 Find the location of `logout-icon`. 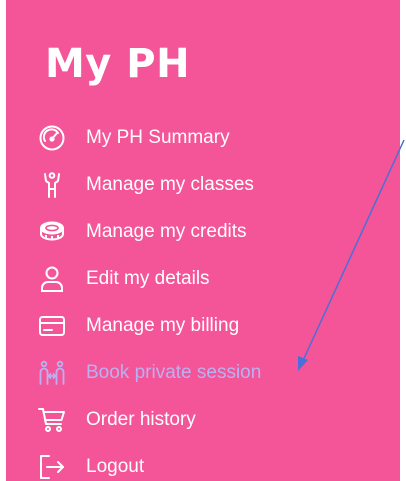

logout-icon is located at coordinates (55, 466).